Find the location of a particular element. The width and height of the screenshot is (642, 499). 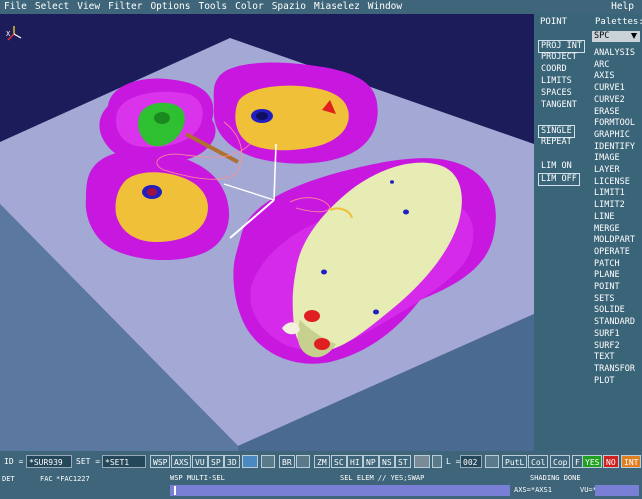

palette-item-patch: PATCH is located at coordinates (607, 264).